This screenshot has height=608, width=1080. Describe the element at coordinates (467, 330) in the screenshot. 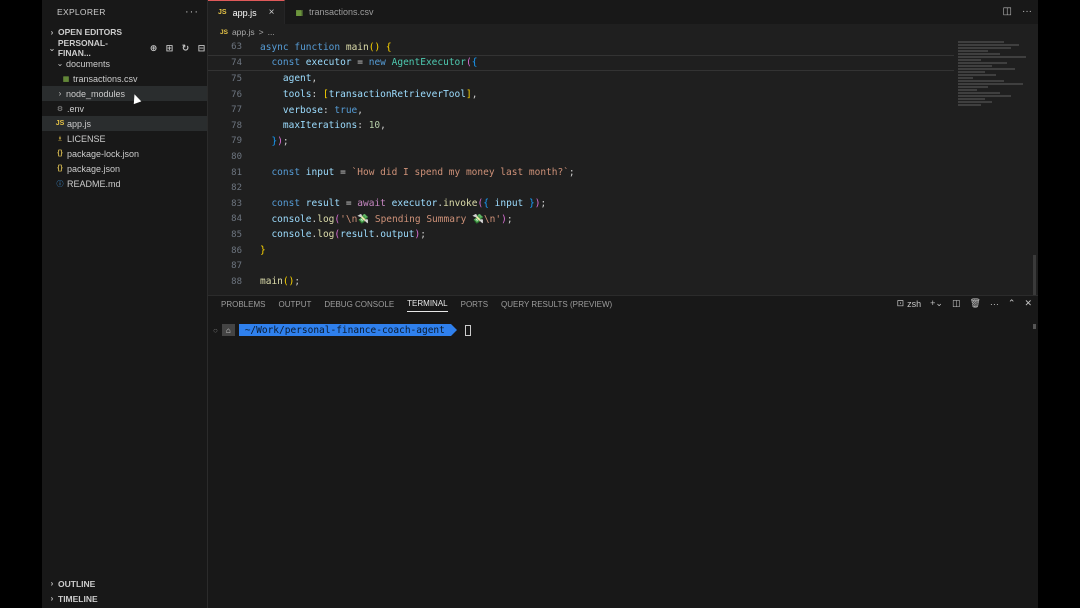

I see `terminal-cursor` at that location.